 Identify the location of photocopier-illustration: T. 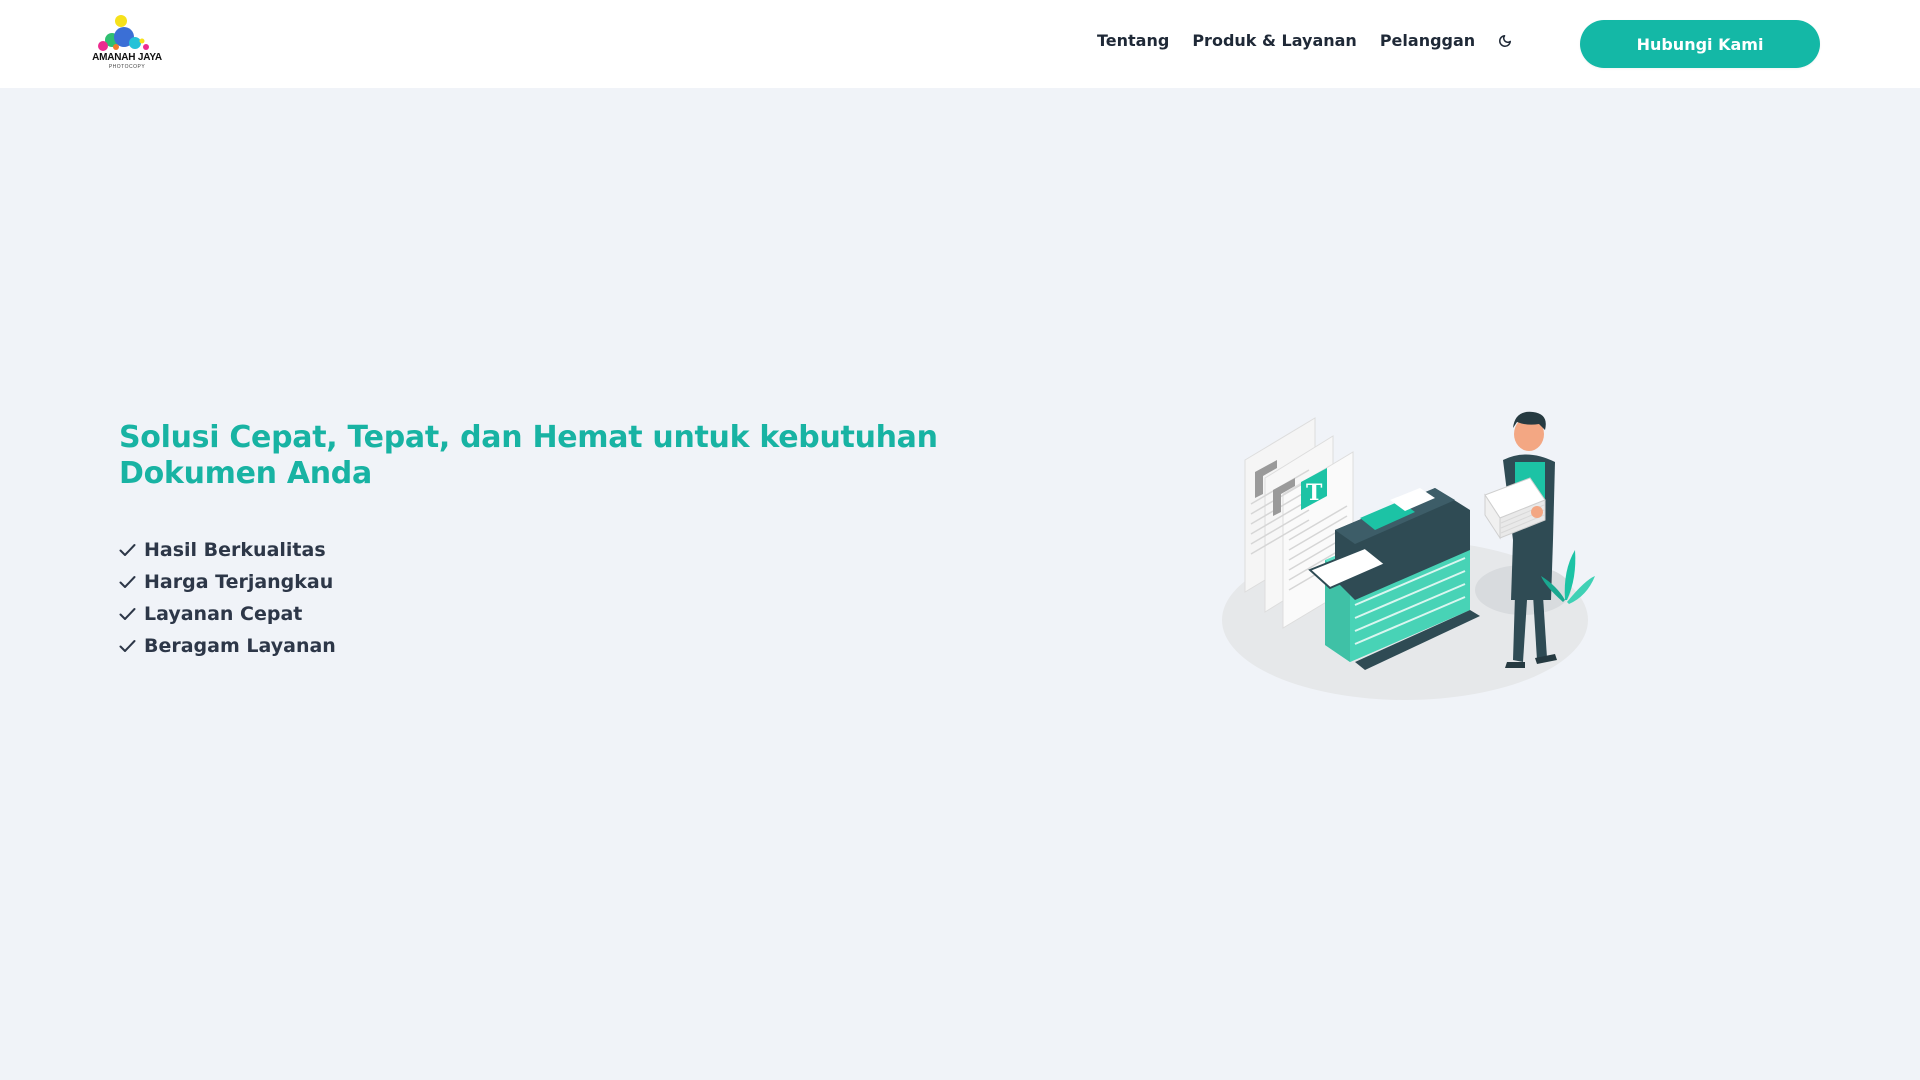
(1408, 555).